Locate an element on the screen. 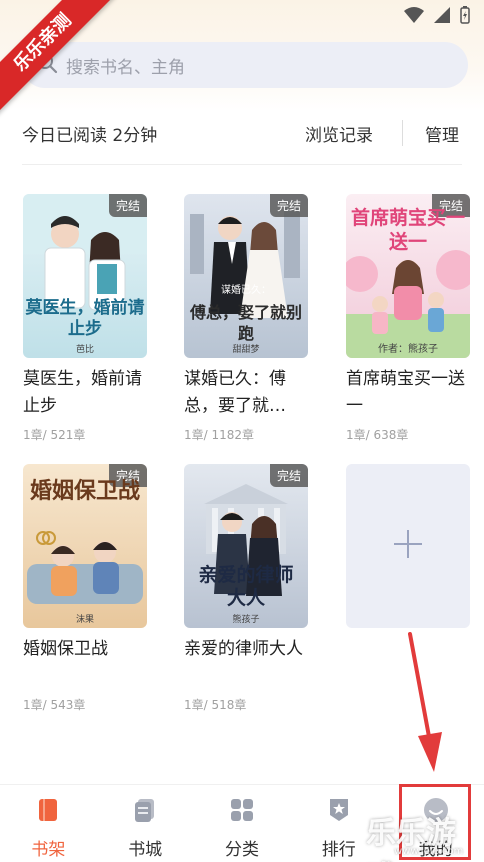 The height and width of the screenshot is (862, 484). tab-bookshelf: 书架 is located at coordinates (48, 823).